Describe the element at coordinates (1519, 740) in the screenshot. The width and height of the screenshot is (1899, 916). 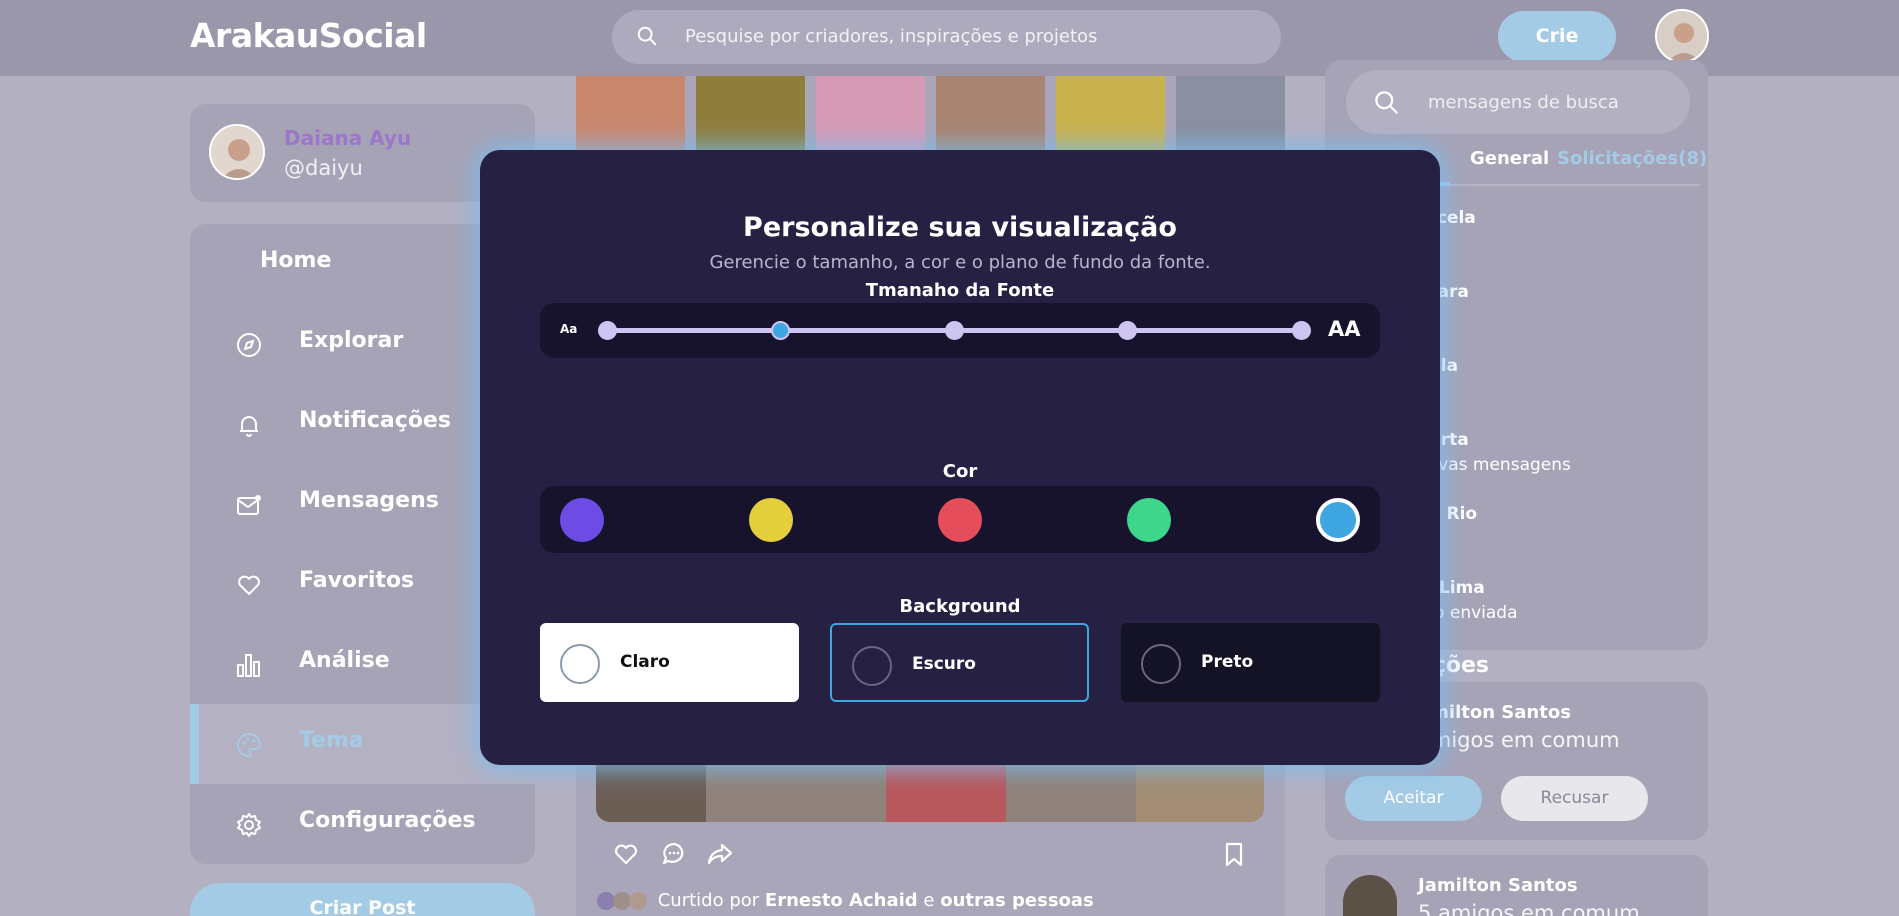
I see `request-mutual: amigos em comum` at that location.